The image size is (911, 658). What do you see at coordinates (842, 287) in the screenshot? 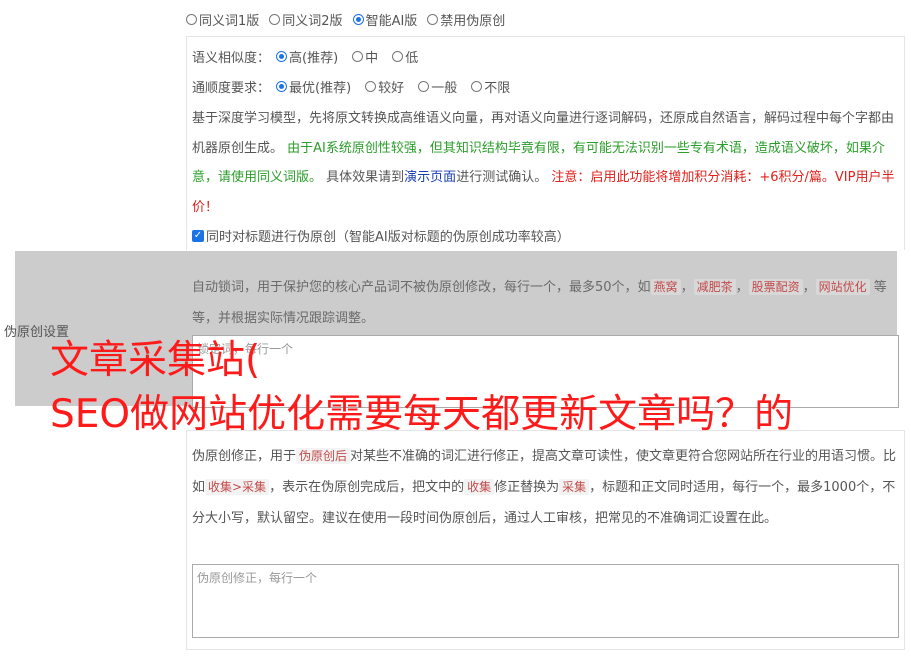
I see `example-tag: 网站优化` at bounding box center [842, 287].